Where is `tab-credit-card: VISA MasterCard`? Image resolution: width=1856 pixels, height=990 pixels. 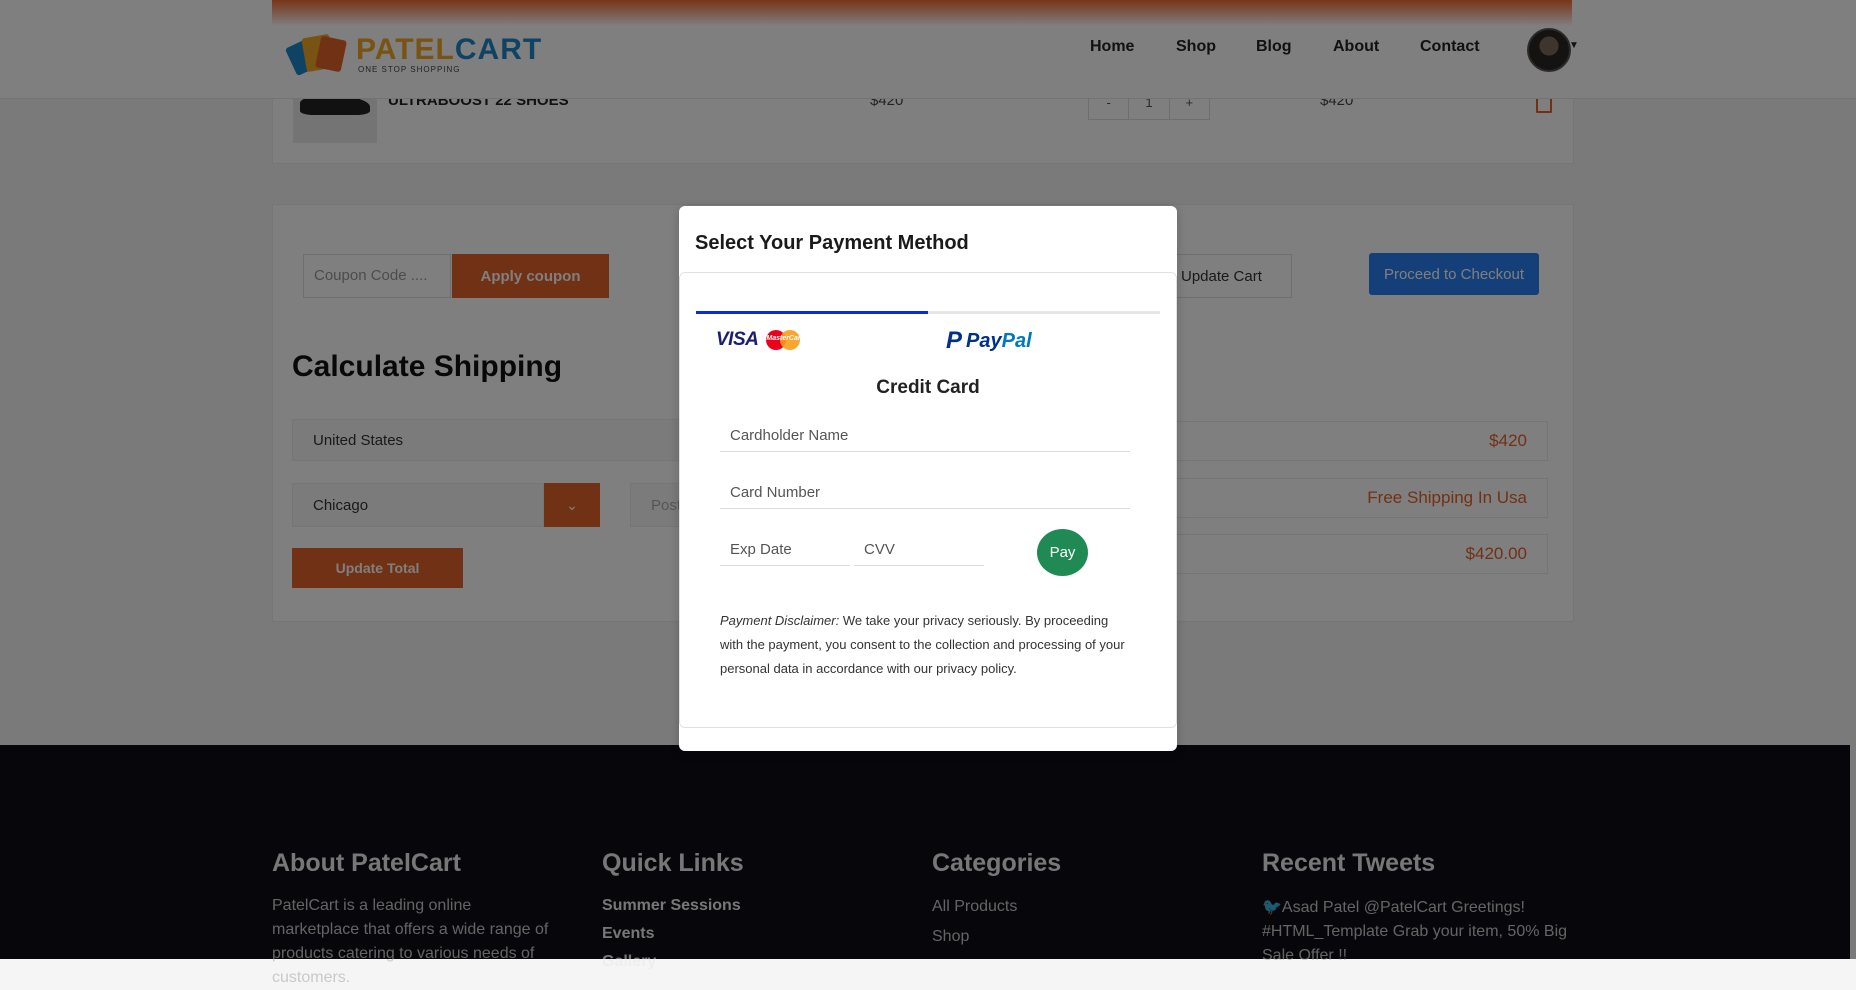
tab-credit-card: VISA MasterCard is located at coordinates (760, 340).